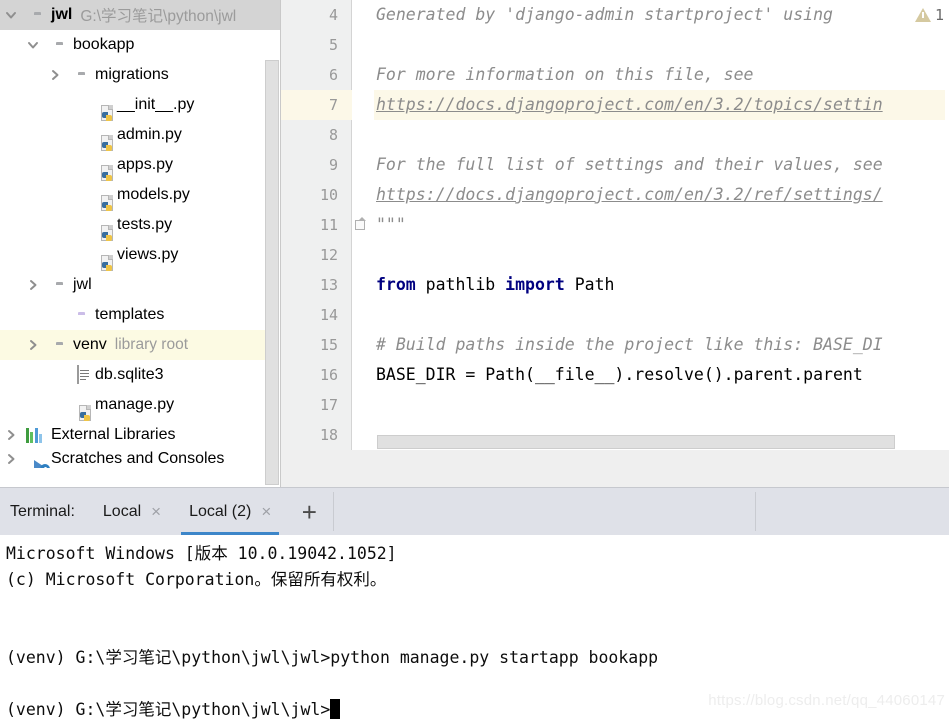  I want to click on code-line: 11 """, so click(613, 225).